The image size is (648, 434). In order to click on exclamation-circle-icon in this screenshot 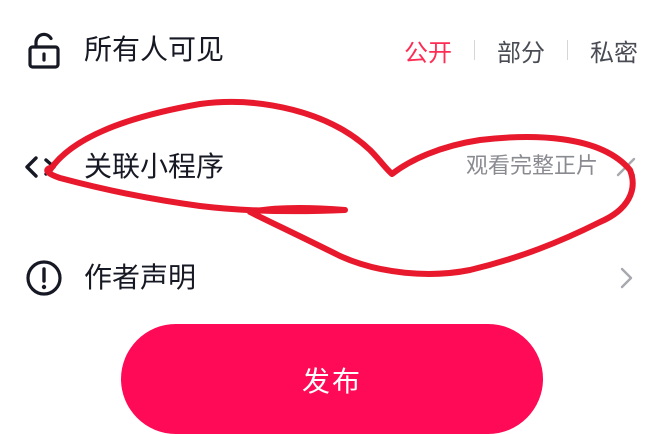, I will do `click(44, 278)`.